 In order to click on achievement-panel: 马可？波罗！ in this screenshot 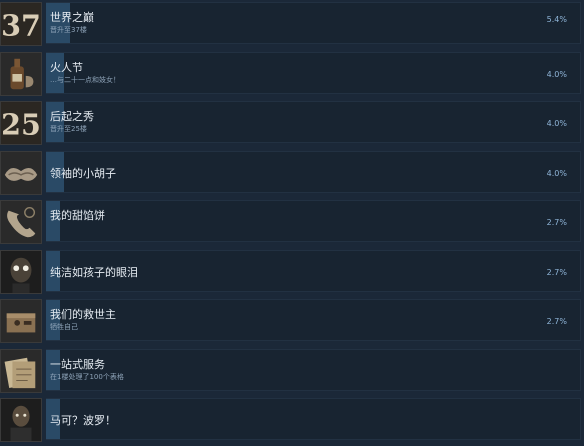, I will do `click(313, 419)`.